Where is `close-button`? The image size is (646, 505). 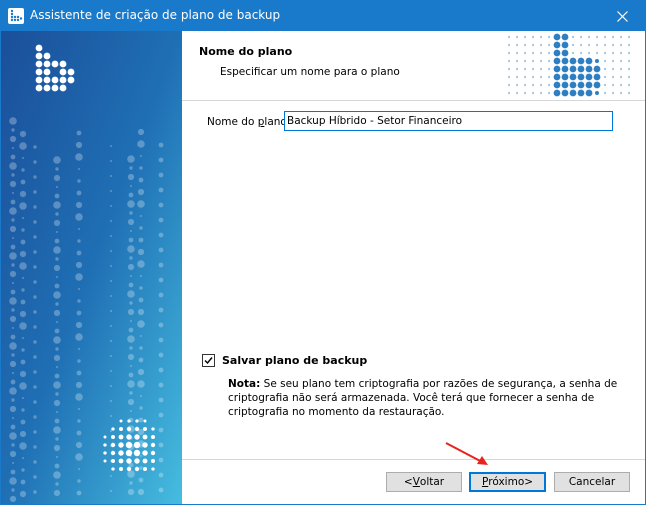
close-button is located at coordinates (622, 16).